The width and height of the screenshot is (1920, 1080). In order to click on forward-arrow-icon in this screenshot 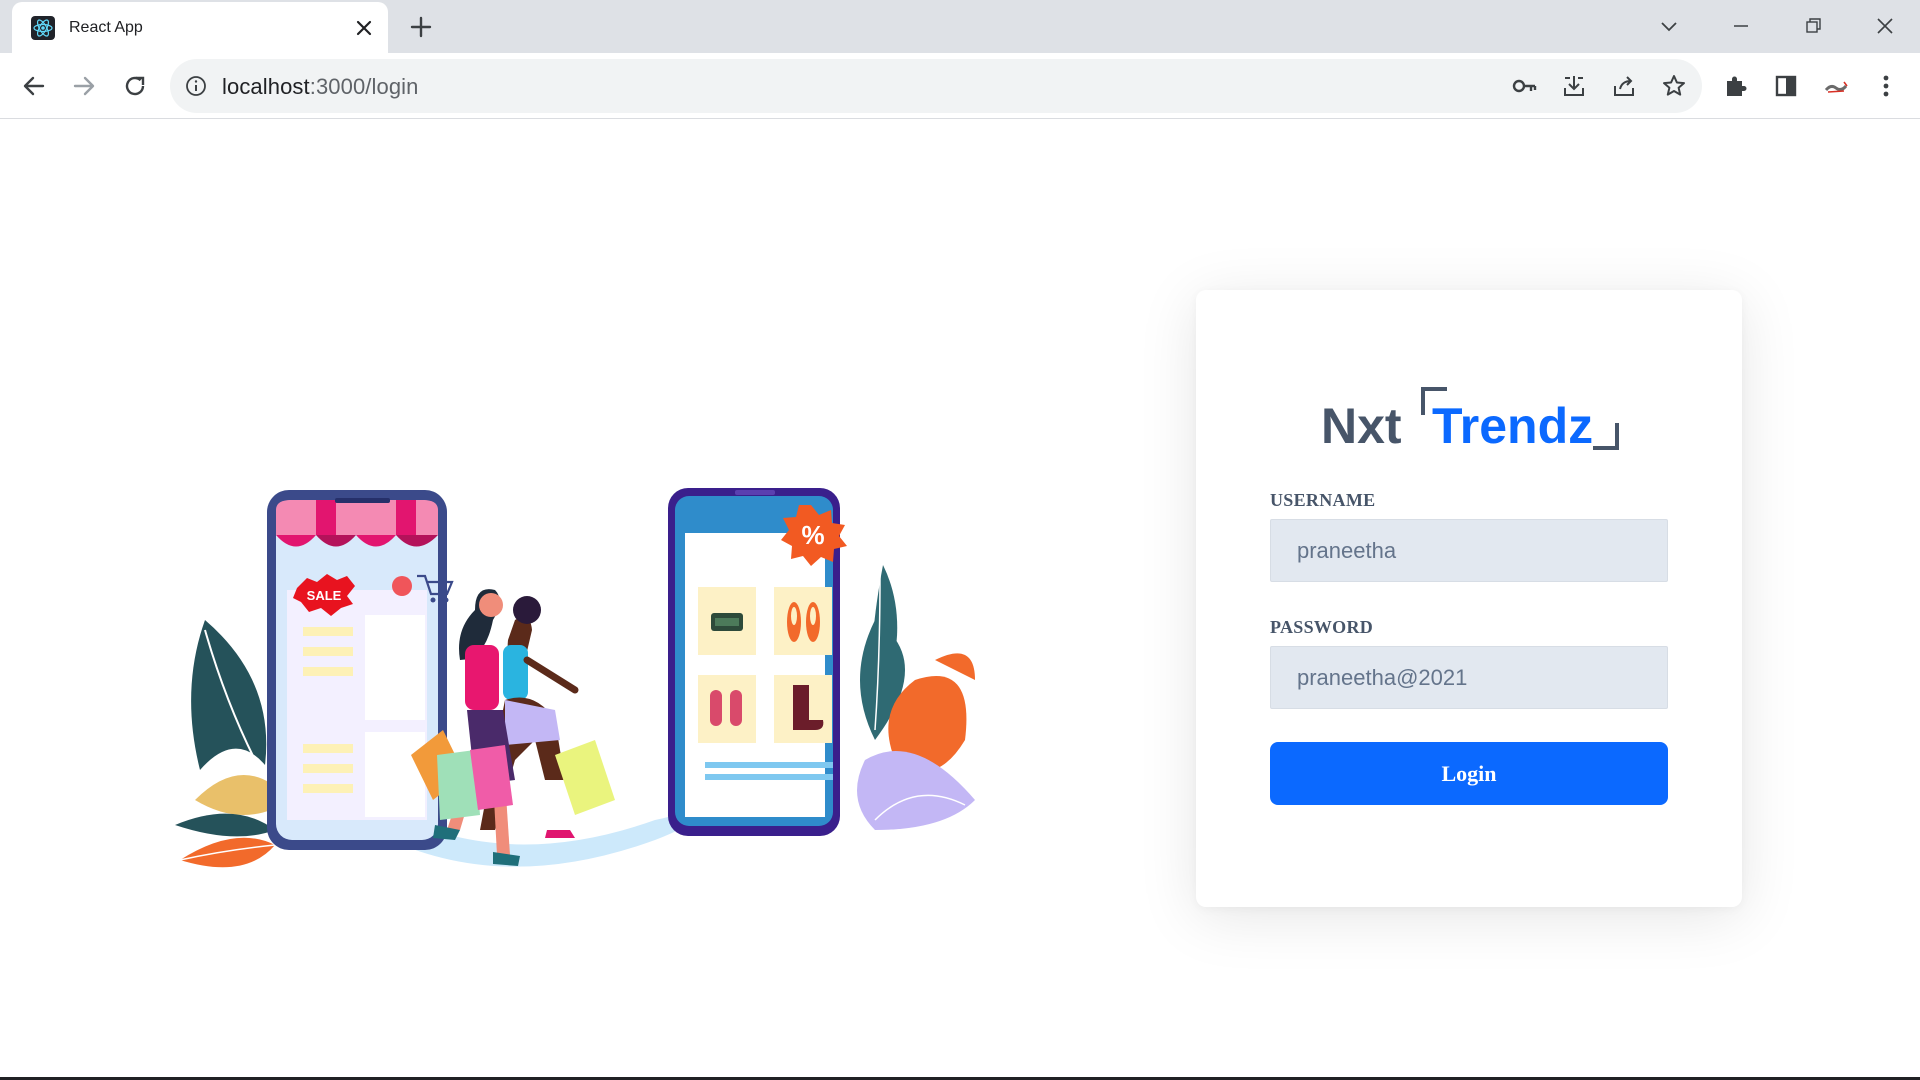, I will do `click(84, 86)`.